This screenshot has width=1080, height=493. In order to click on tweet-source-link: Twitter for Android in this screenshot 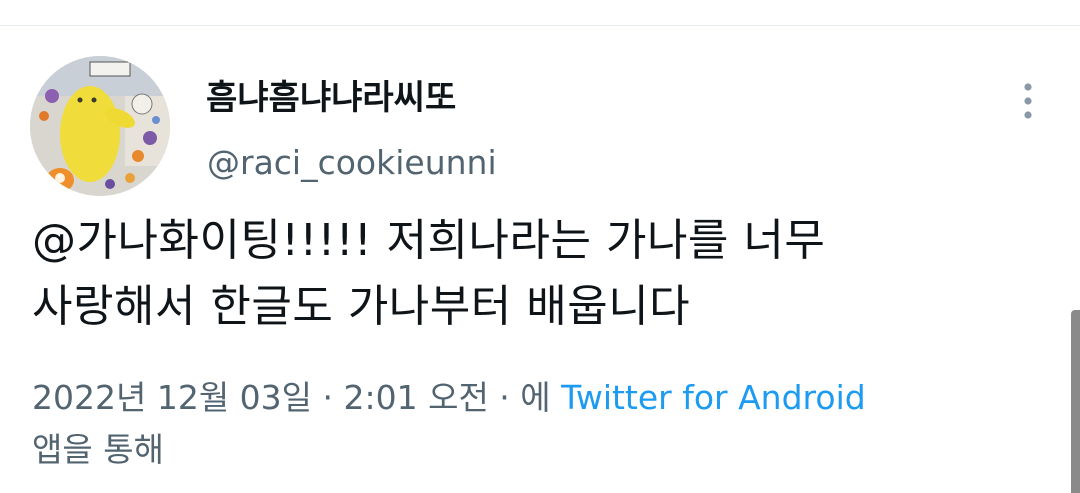, I will do `click(713, 397)`.